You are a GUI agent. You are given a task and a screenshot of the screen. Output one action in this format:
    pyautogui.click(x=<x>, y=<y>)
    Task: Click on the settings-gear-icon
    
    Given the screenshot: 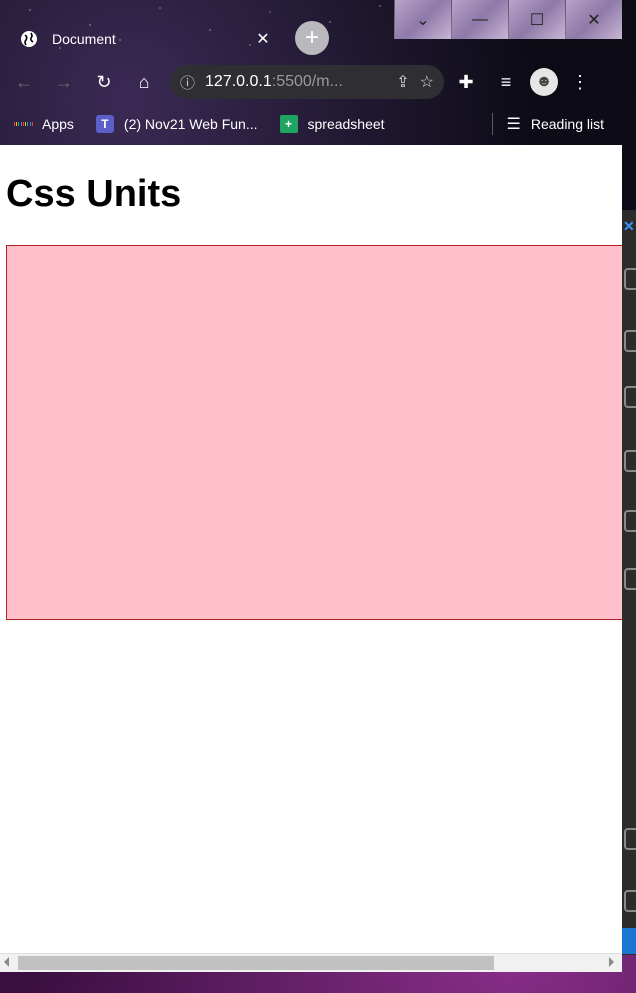 What is the action you would take?
    pyautogui.click(x=630, y=901)
    